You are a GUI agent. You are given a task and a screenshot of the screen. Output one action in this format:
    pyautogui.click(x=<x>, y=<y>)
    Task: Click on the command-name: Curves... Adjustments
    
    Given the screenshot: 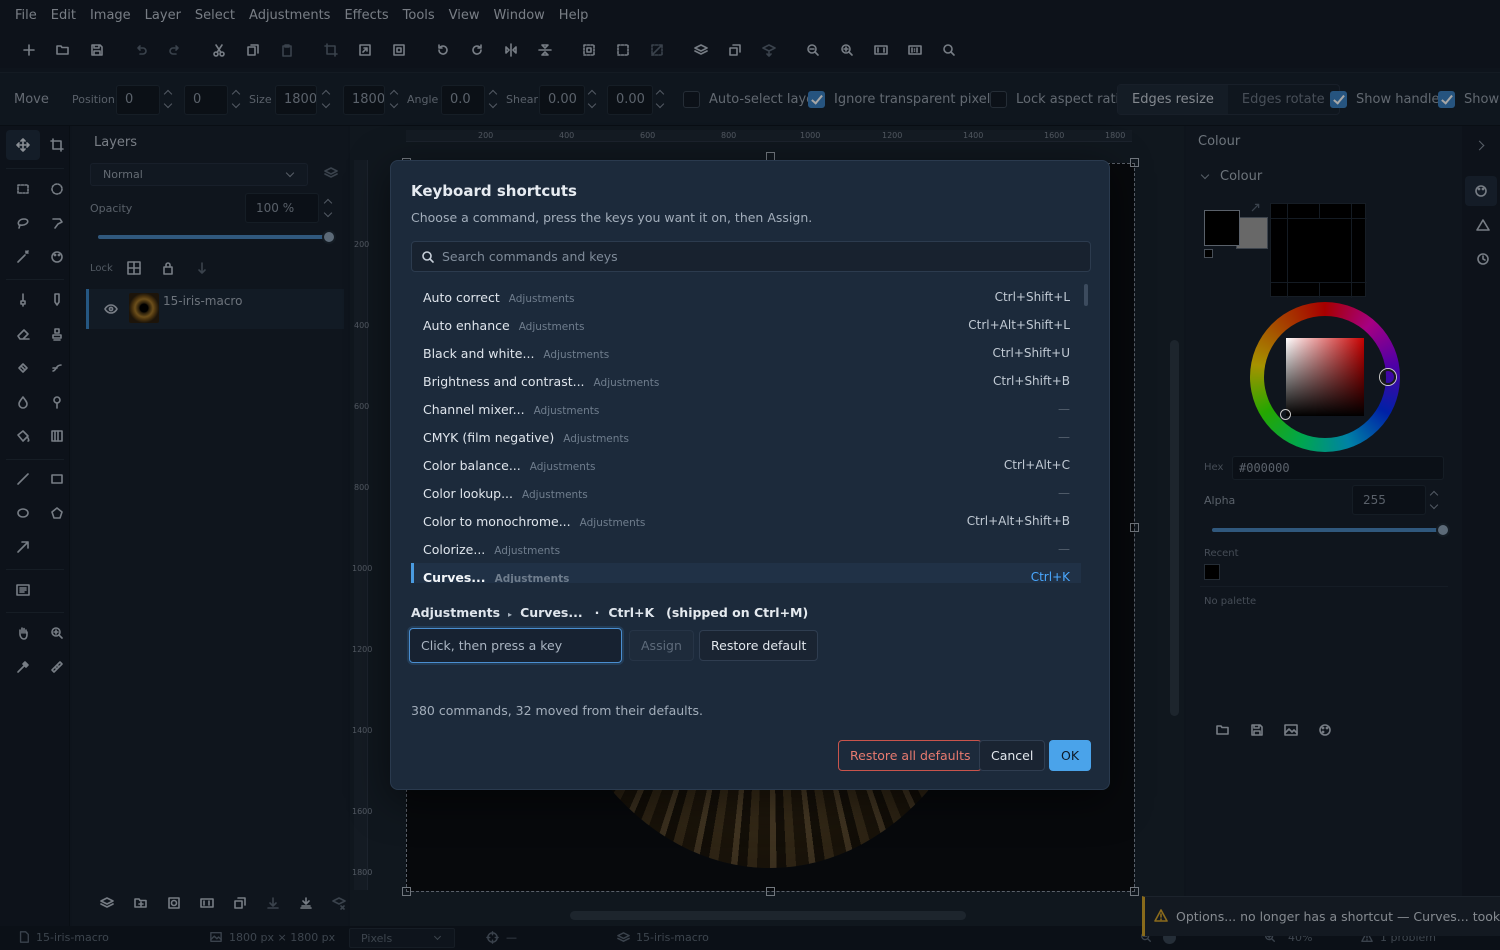 What is the action you would take?
    pyautogui.click(x=496, y=576)
    